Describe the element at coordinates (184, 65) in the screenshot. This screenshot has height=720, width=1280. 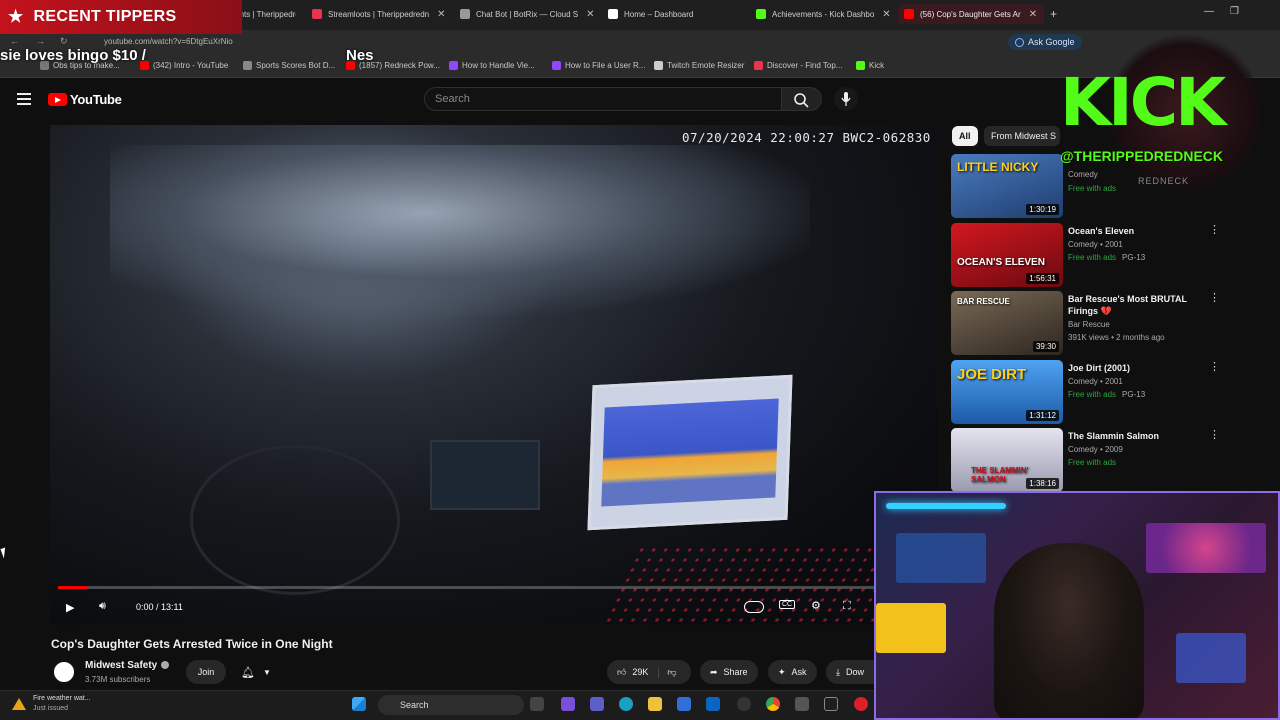
I see `bookmark-item: (342) Intro - YouTube` at that location.